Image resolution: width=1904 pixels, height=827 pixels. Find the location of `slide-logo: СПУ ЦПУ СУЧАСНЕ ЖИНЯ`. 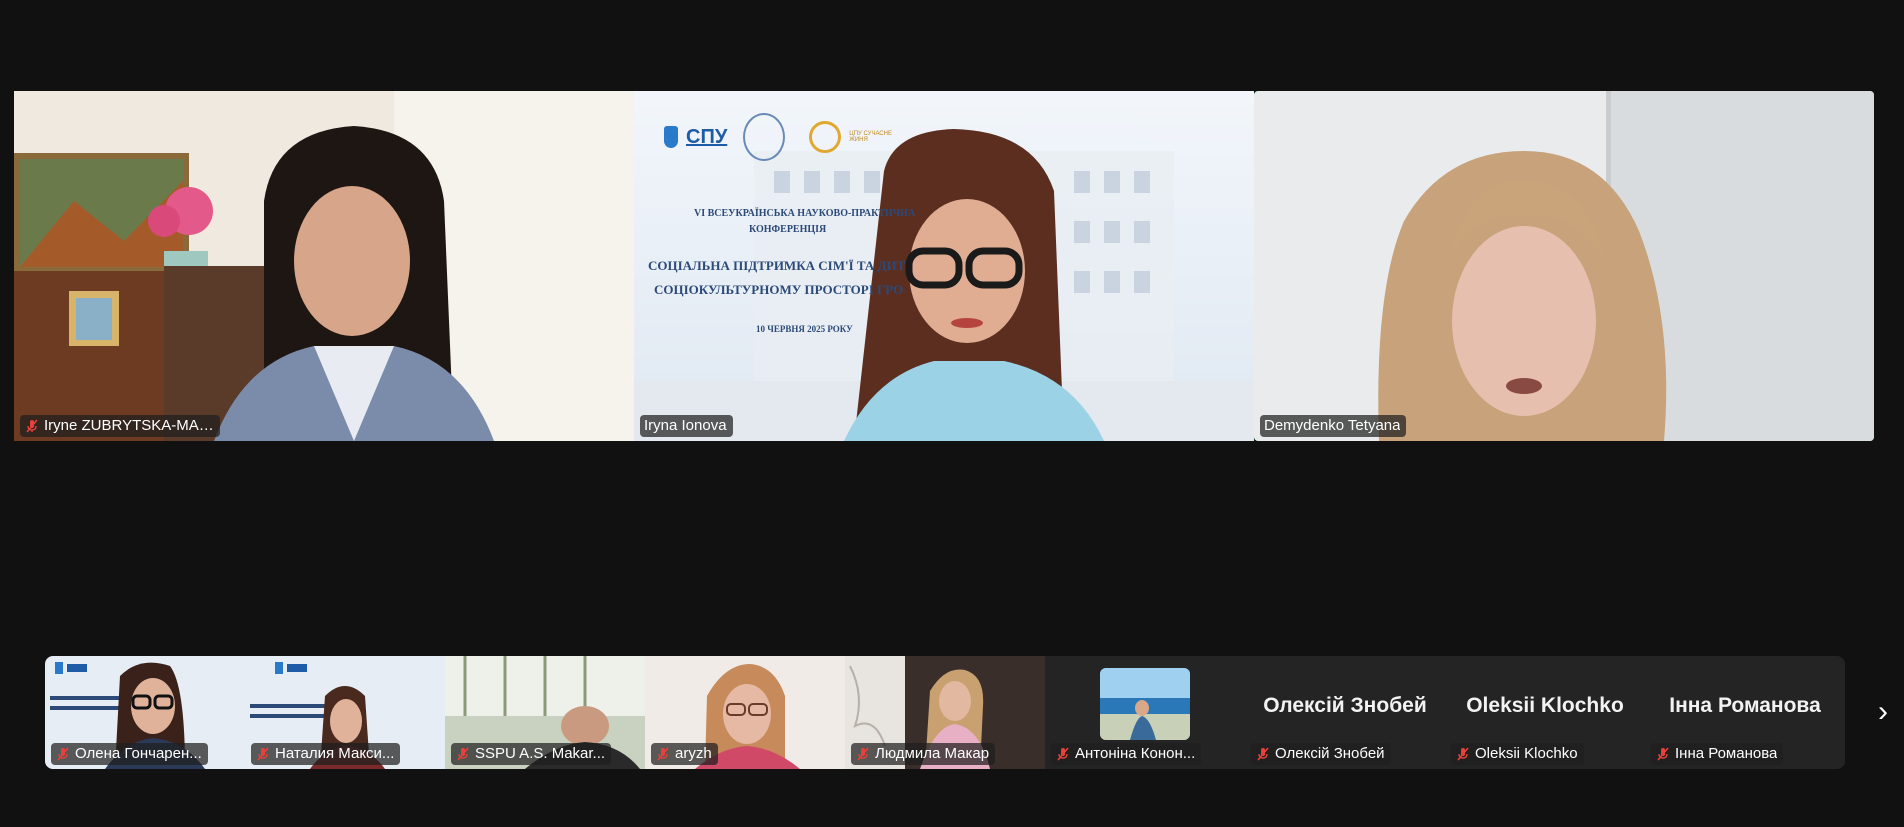

slide-logo: СПУ ЦПУ СУЧАСНЕ ЖИНЯ is located at coordinates (781, 137).